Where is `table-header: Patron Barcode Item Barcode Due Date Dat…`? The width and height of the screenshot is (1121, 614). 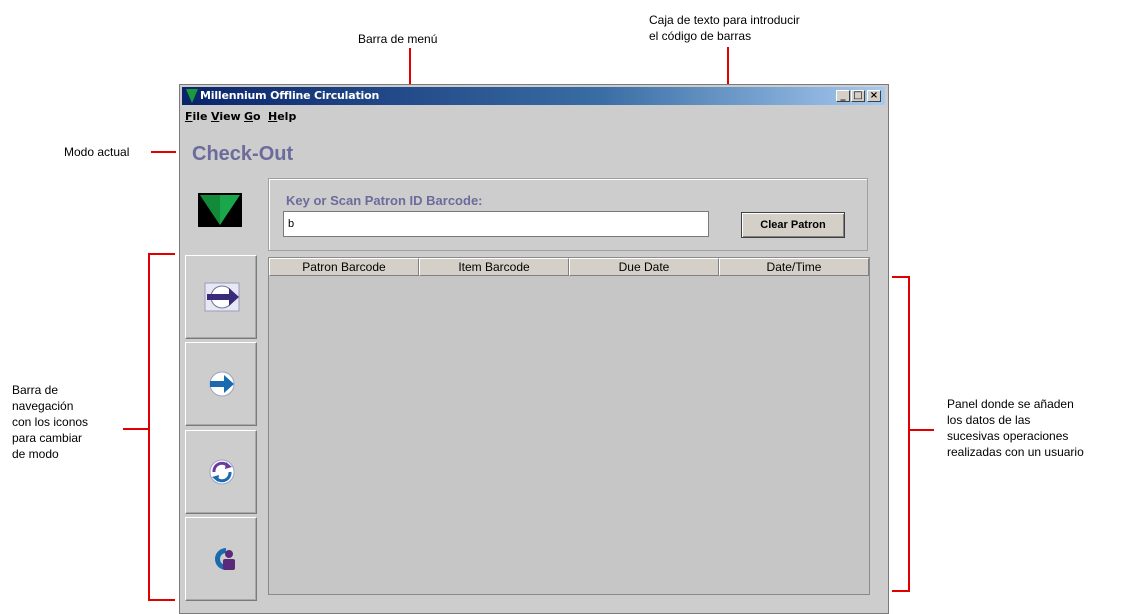
table-header: Patron Barcode Item Barcode Due Date Dat… is located at coordinates (569, 267).